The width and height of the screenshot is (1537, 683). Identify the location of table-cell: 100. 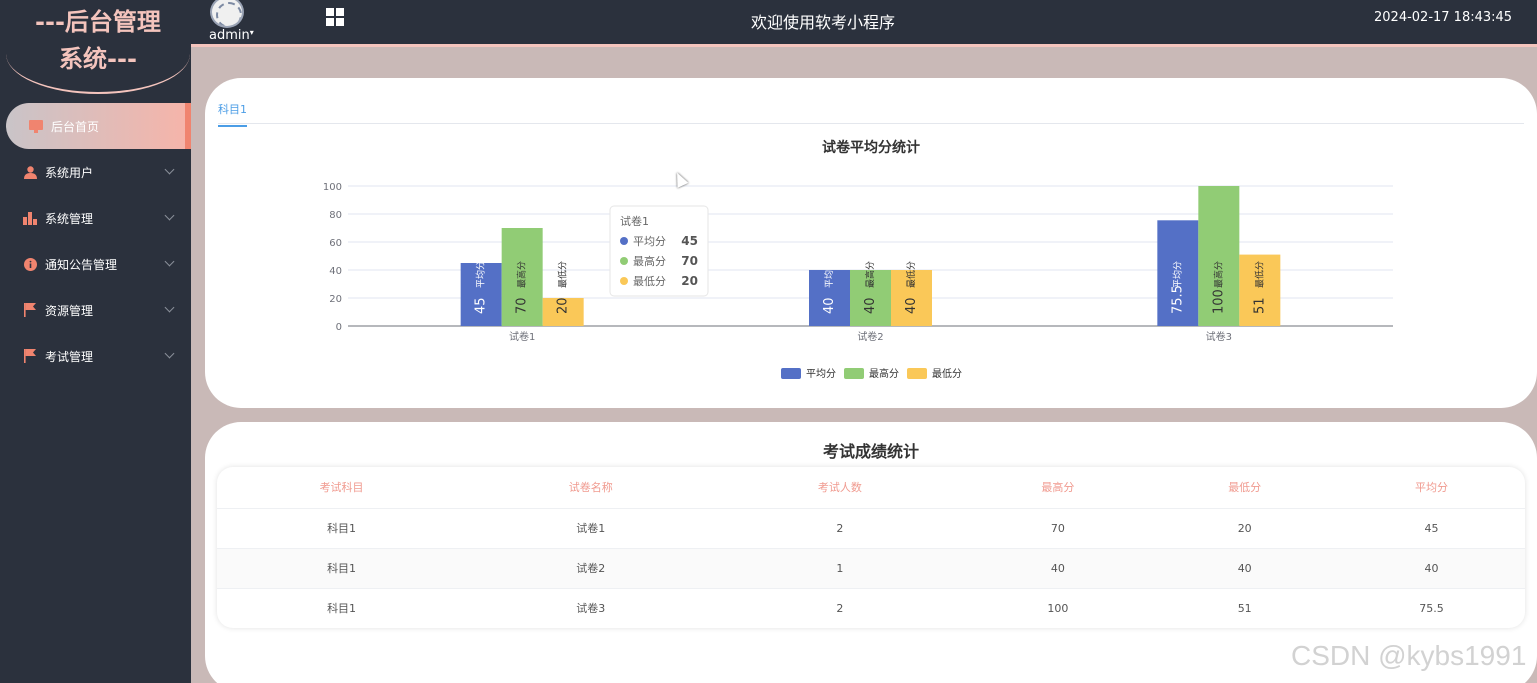
(1058, 607).